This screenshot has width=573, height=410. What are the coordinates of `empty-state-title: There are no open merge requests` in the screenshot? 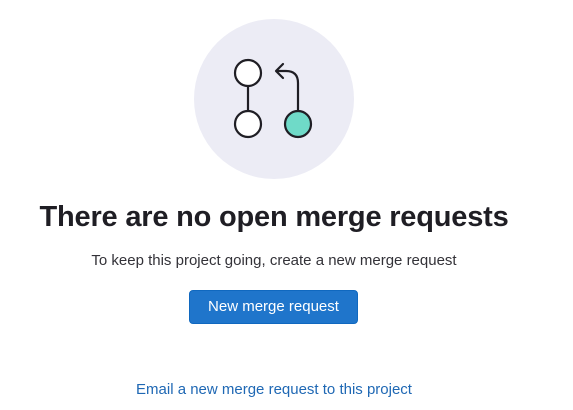 It's located at (274, 217).